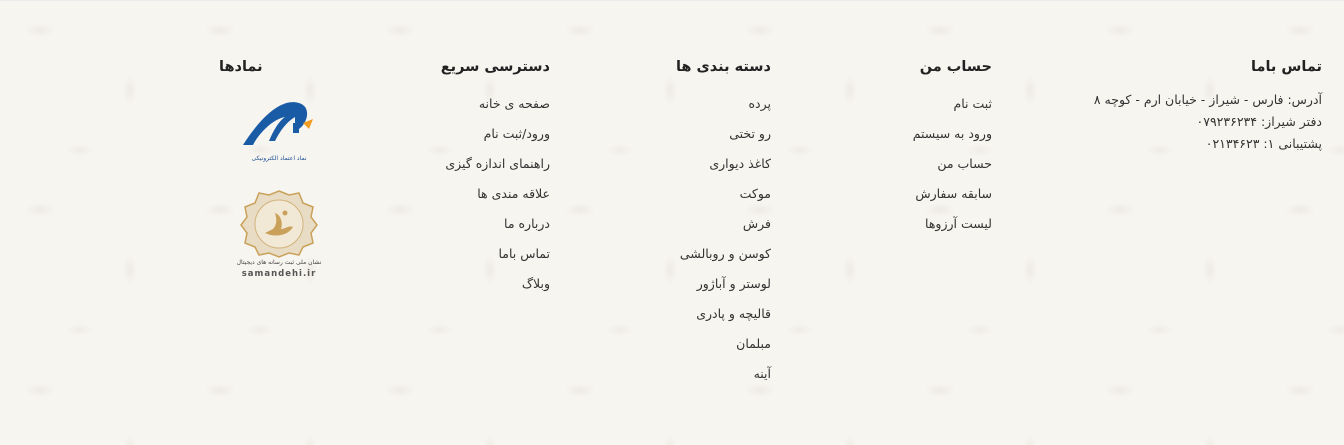 Image resolution: width=1344 pixels, height=445 pixels. Describe the element at coordinates (278, 123) in the screenshot. I see `enamad-logo-icon` at that location.